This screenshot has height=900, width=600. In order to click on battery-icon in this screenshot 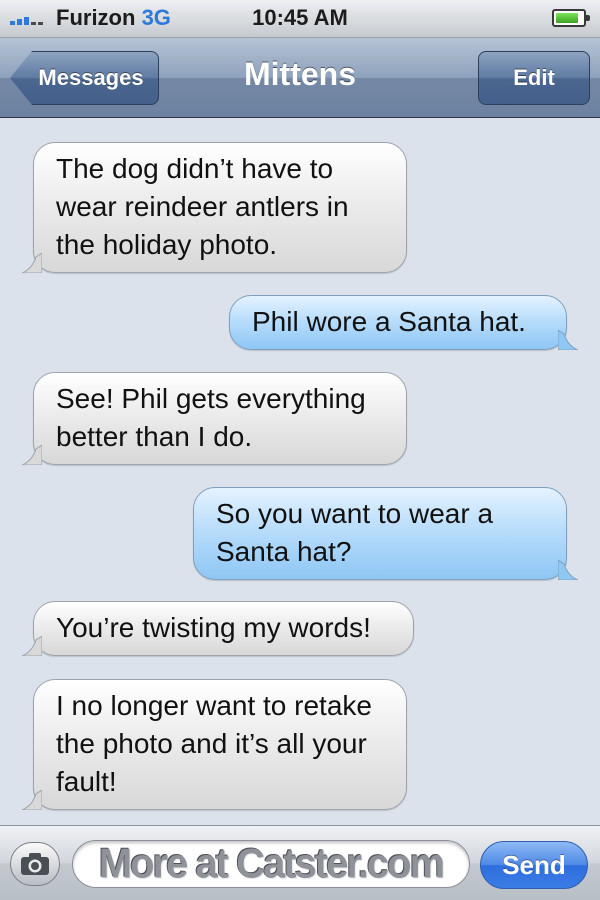, I will do `click(571, 18)`.